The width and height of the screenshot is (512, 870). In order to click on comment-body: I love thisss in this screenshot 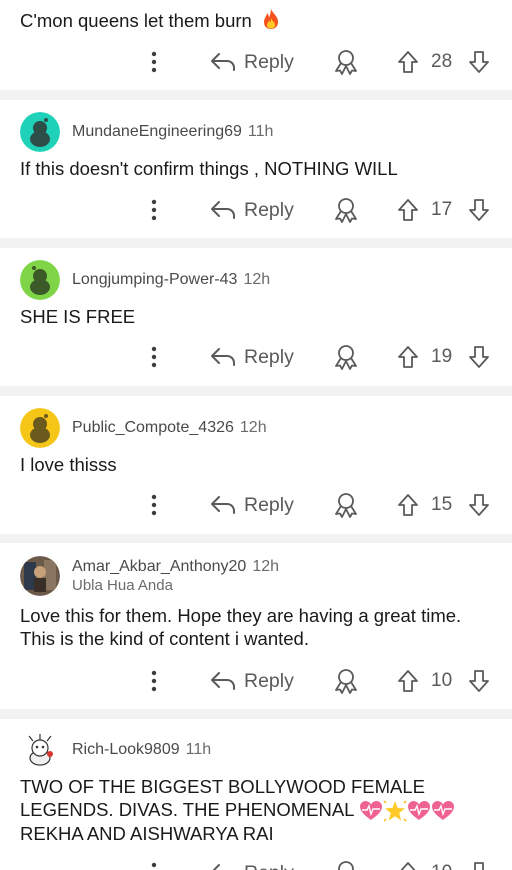, I will do `click(68, 464)`.